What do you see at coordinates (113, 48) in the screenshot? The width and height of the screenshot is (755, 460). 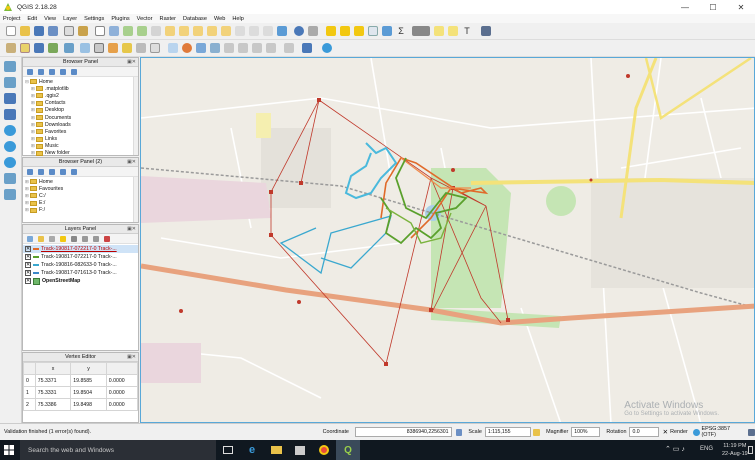 I see `cut-features-icon` at bounding box center [113, 48].